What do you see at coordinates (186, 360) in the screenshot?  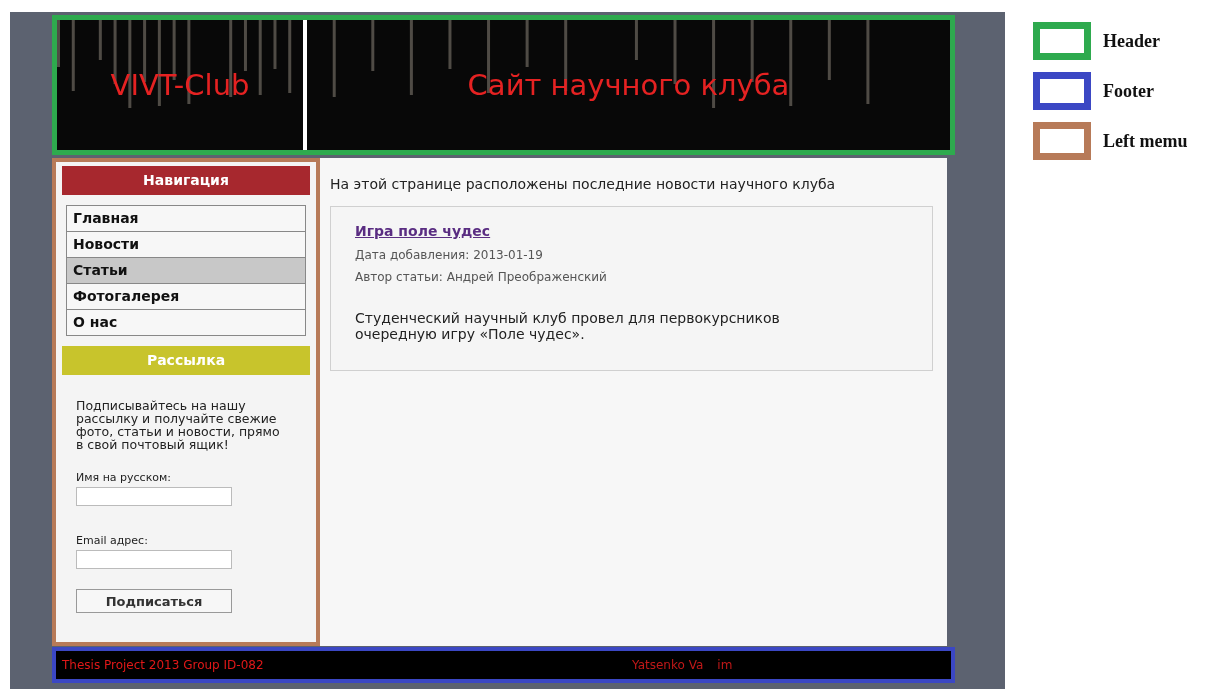 I see `newsletter-heading: Рассылка` at bounding box center [186, 360].